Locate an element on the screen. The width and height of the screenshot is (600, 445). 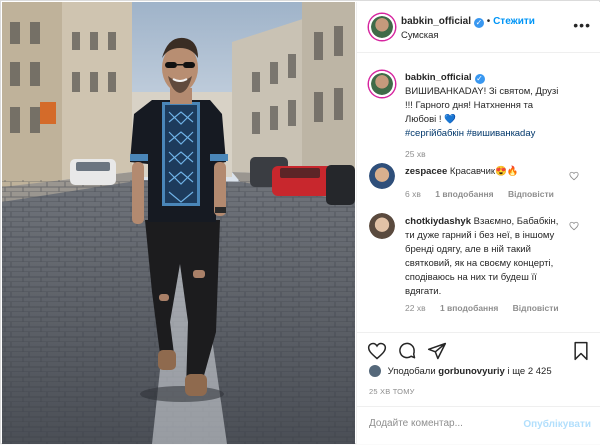
add-comment-bar: Опублікувати is located at coordinates (478, 425).